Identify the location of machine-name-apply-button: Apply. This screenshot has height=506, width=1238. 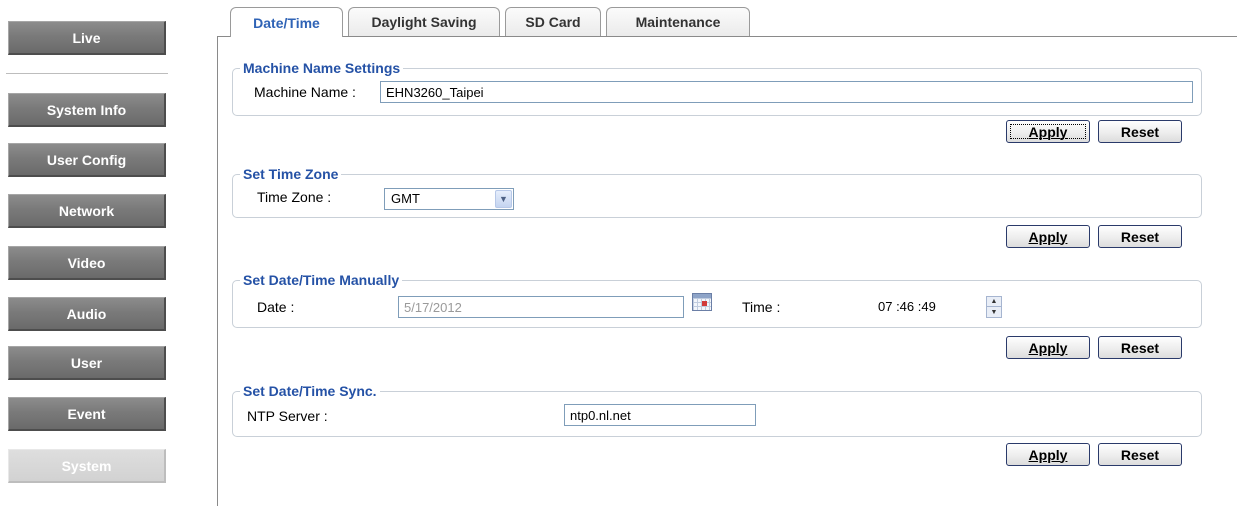
(1048, 131).